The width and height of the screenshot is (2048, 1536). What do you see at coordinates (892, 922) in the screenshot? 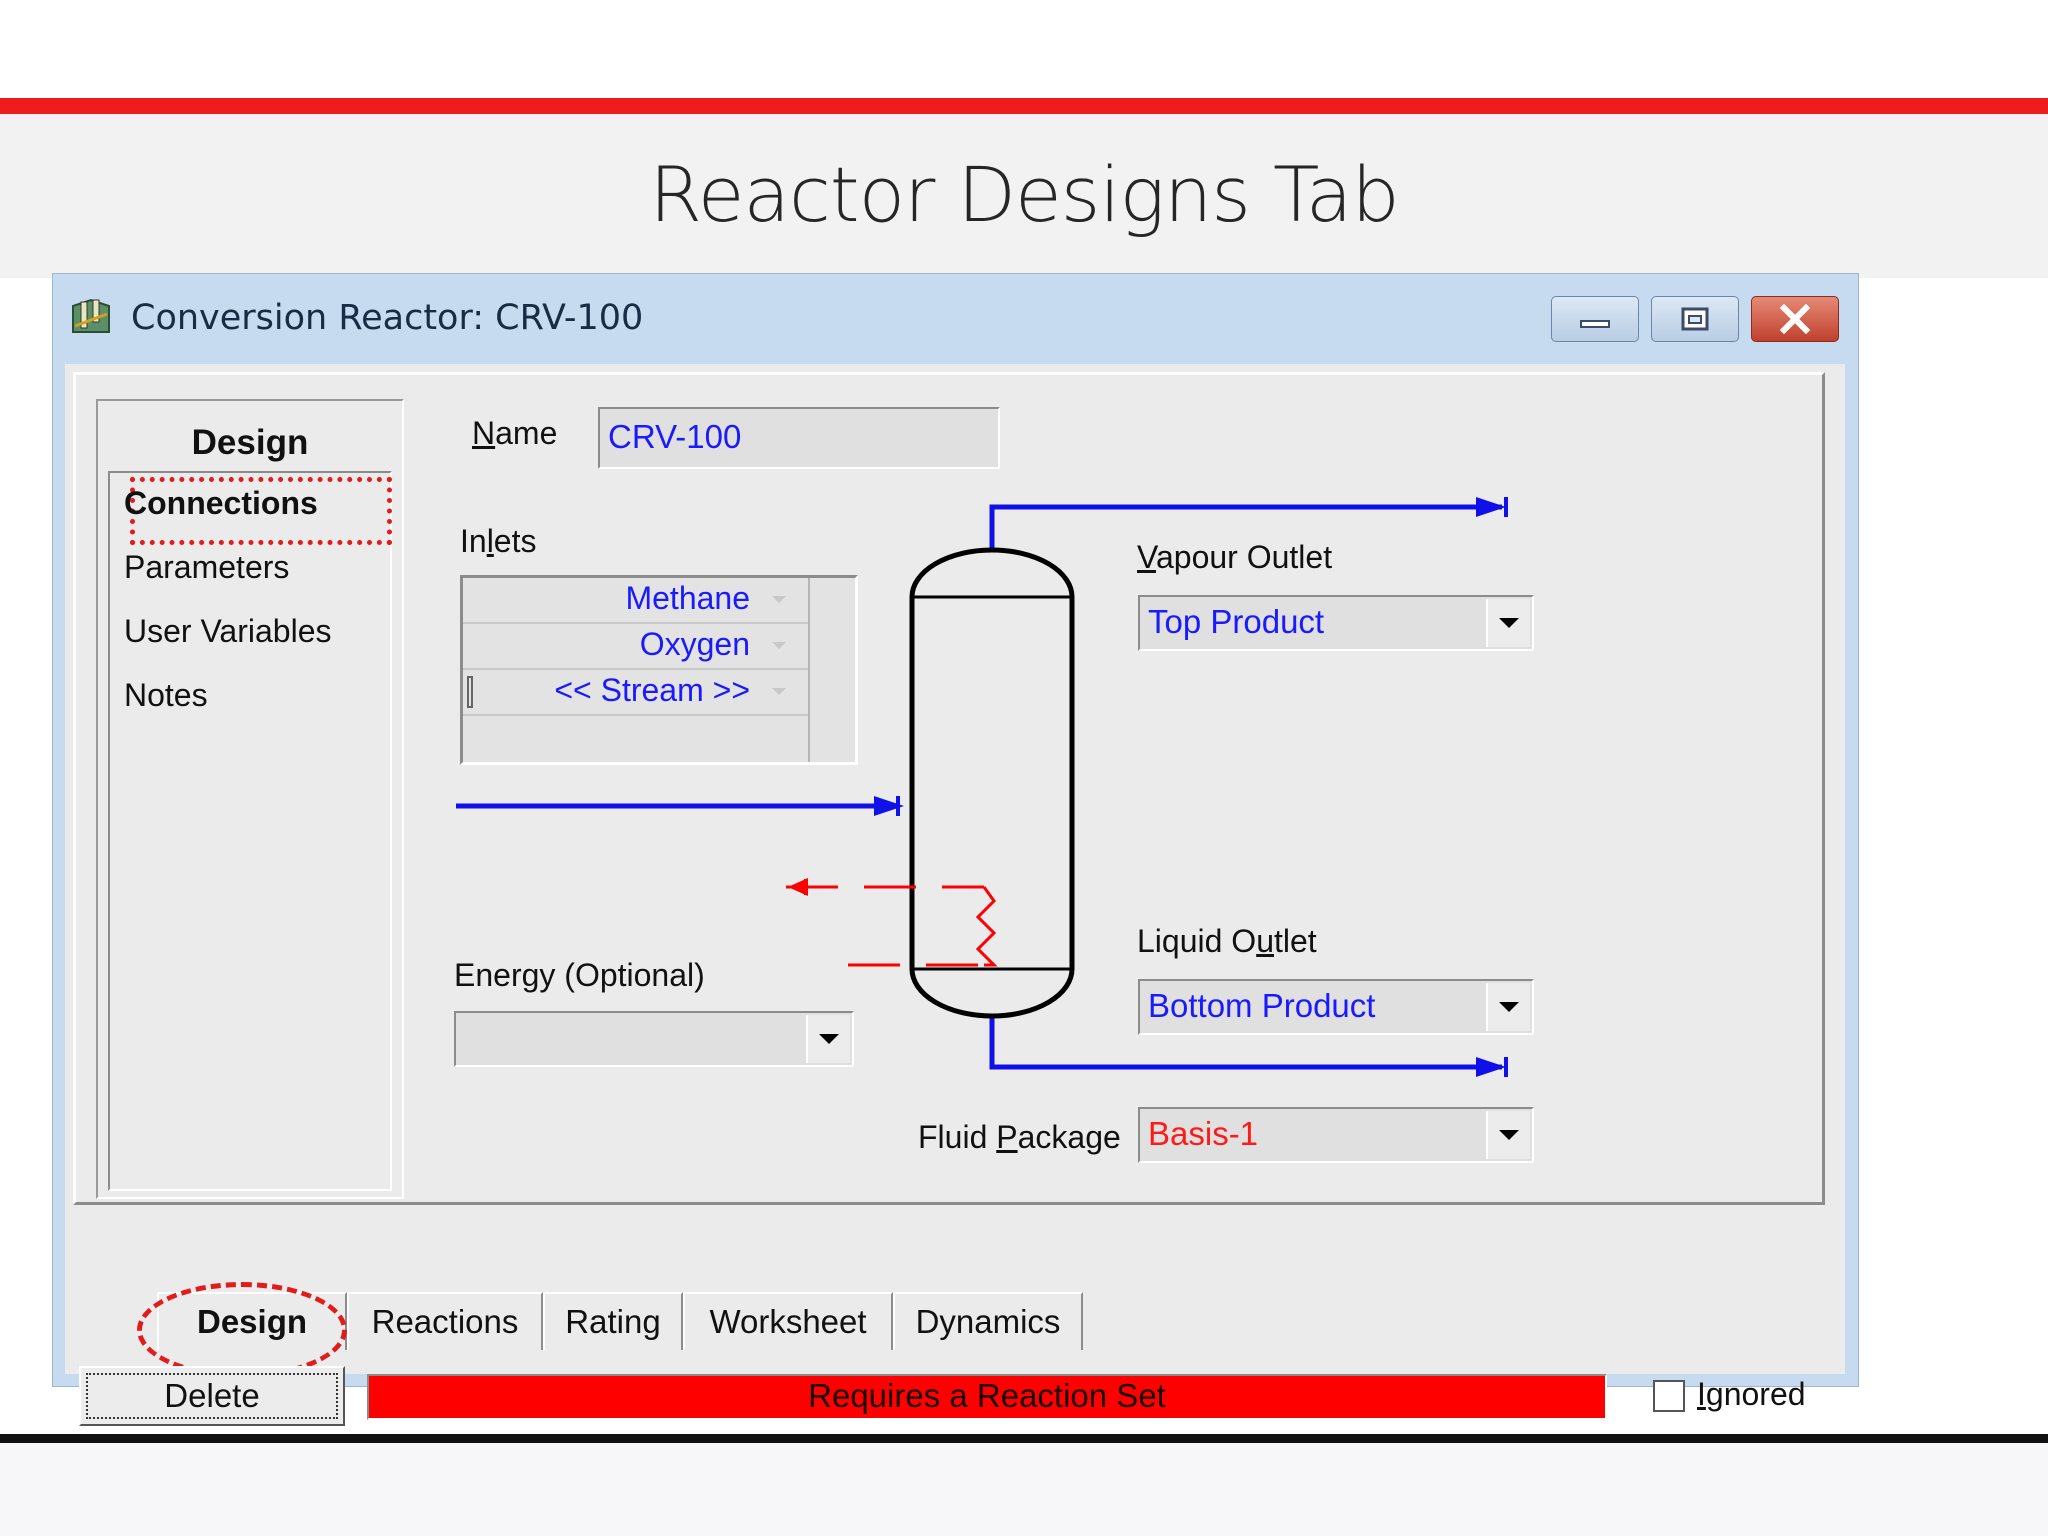
I see `energy-stream-dashed` at bounding box center [892, 922].